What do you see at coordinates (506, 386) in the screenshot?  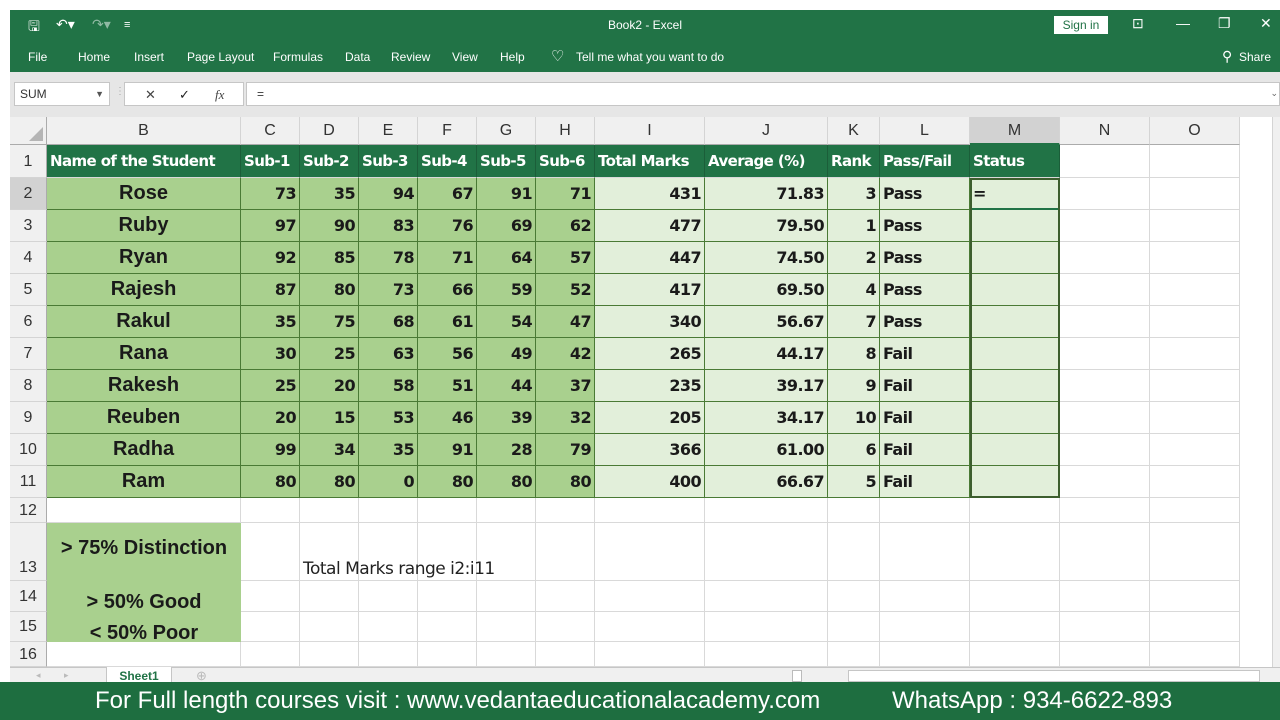 I see `mark-cell: 44` at bounding box center [506, 386].